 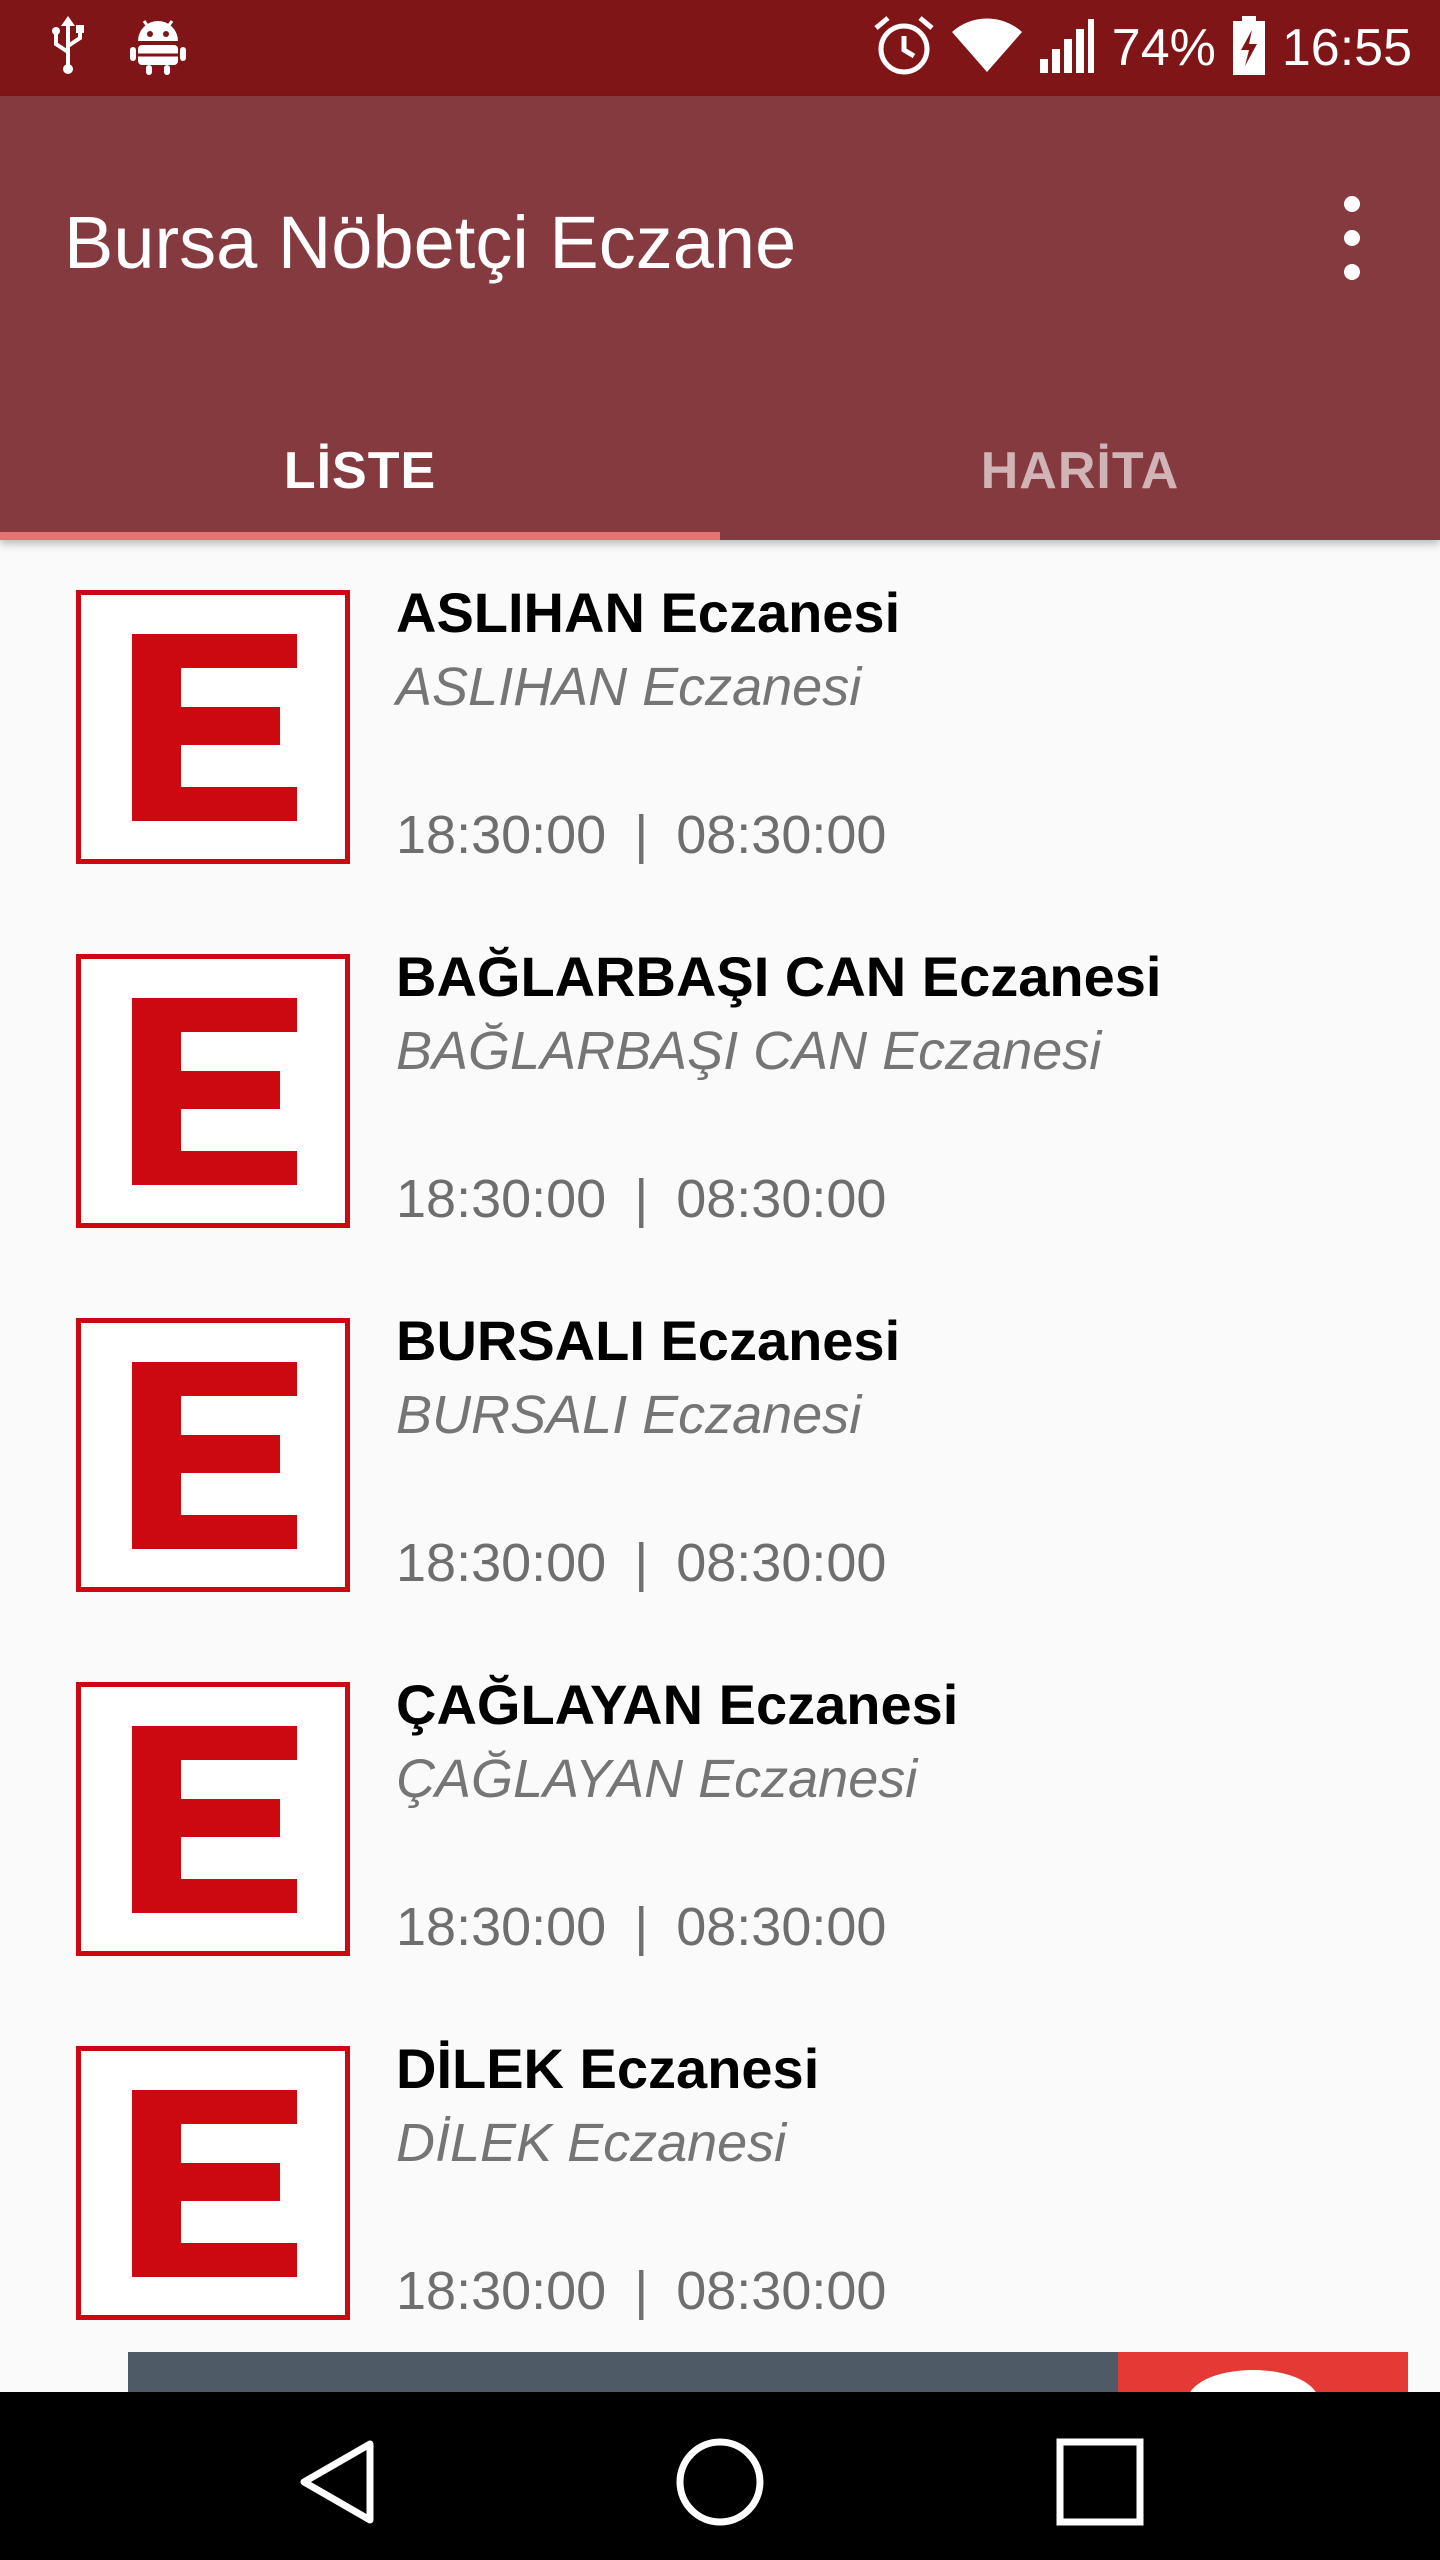 What do you see at coordinates (1352, 238) in the screenshot?
I see `overflow-menu-icon` at bounding box center [1352, 238].